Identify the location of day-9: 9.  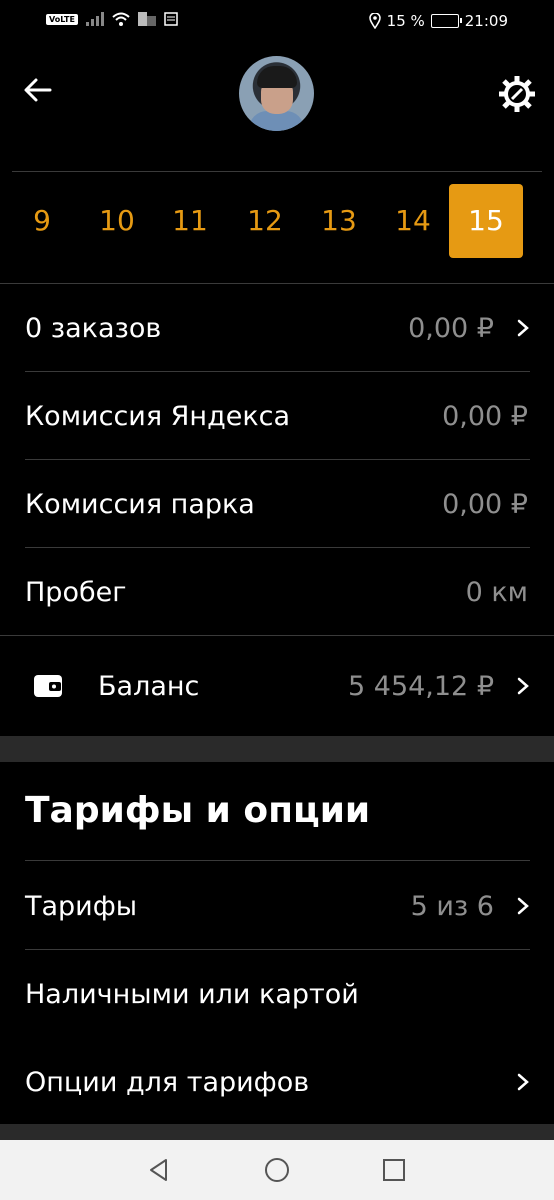
(42, 221).